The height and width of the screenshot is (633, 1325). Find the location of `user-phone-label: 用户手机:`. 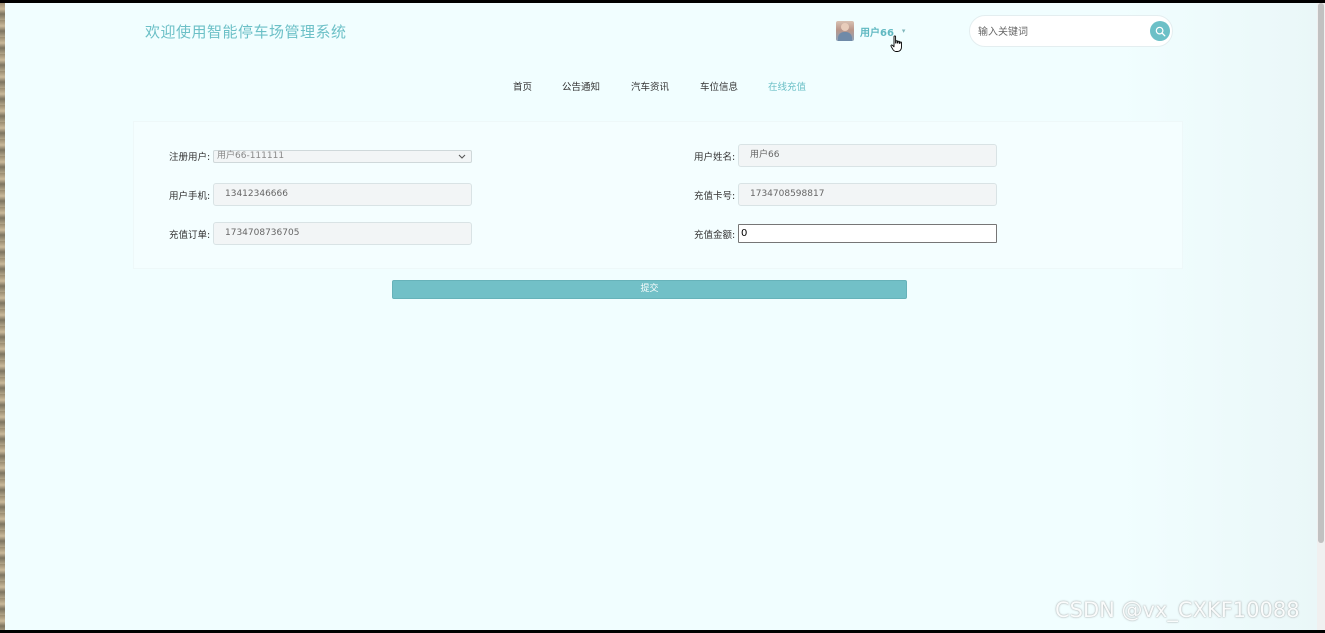

user-phone-label: 用户手机: is located at coordinates (190, 196).